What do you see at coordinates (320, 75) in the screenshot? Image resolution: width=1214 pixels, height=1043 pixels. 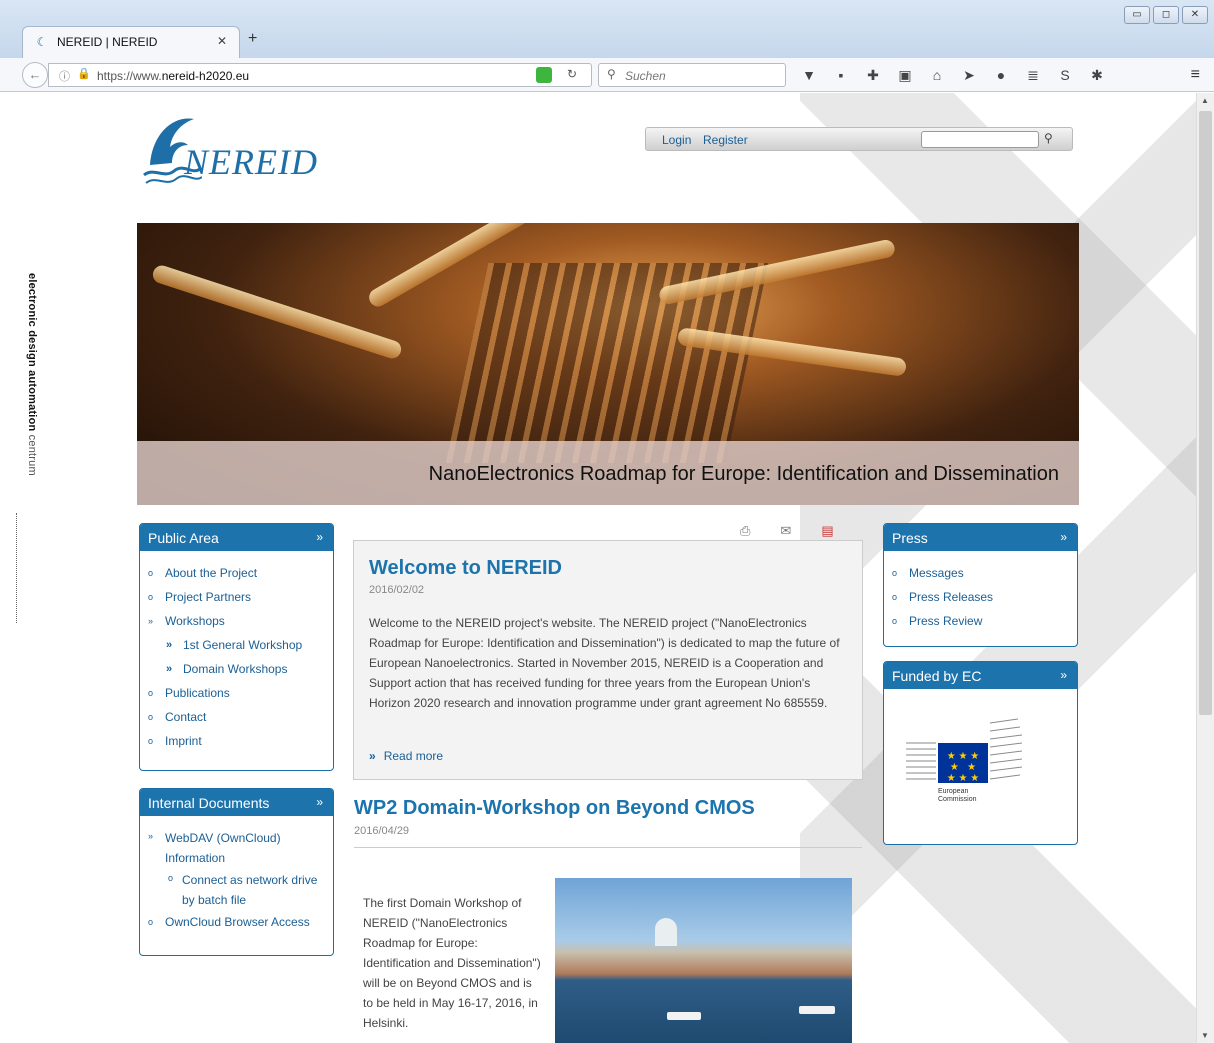 I see `url-bar: ⓘ 🔒 https://www.nereid-h2020.eu ↻` at bounding box center [320, 75].